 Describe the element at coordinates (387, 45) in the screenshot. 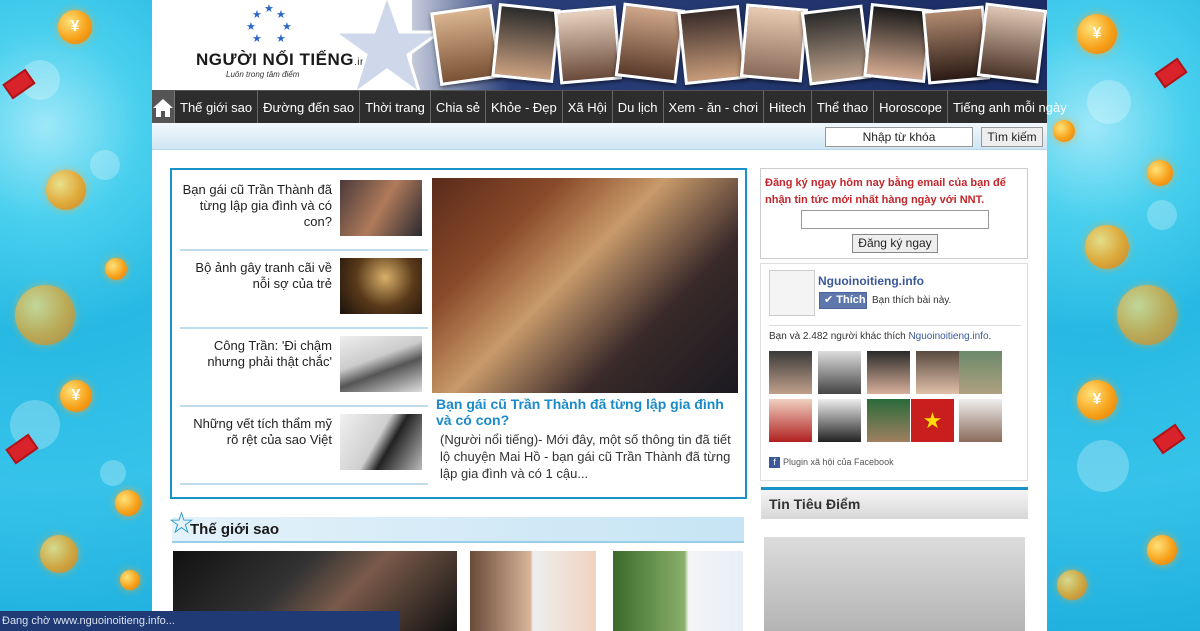

I see `star-decoration-icon` at that location.